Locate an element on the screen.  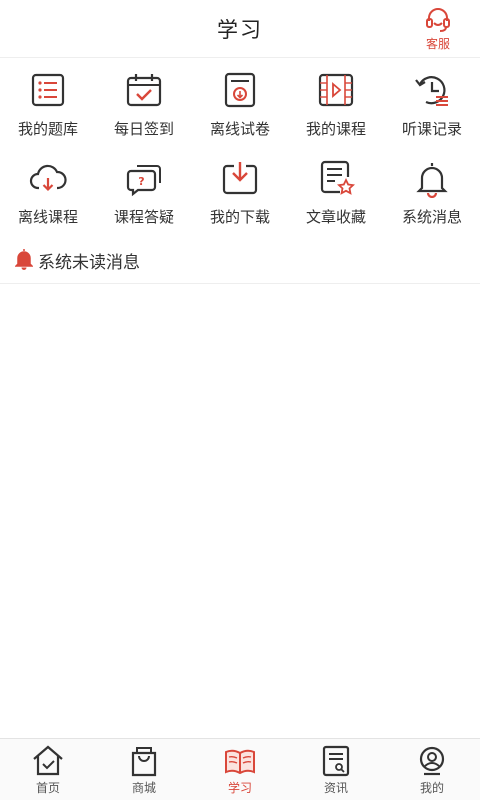
chat-question-icon: ? is located at coordinates (144, 178).